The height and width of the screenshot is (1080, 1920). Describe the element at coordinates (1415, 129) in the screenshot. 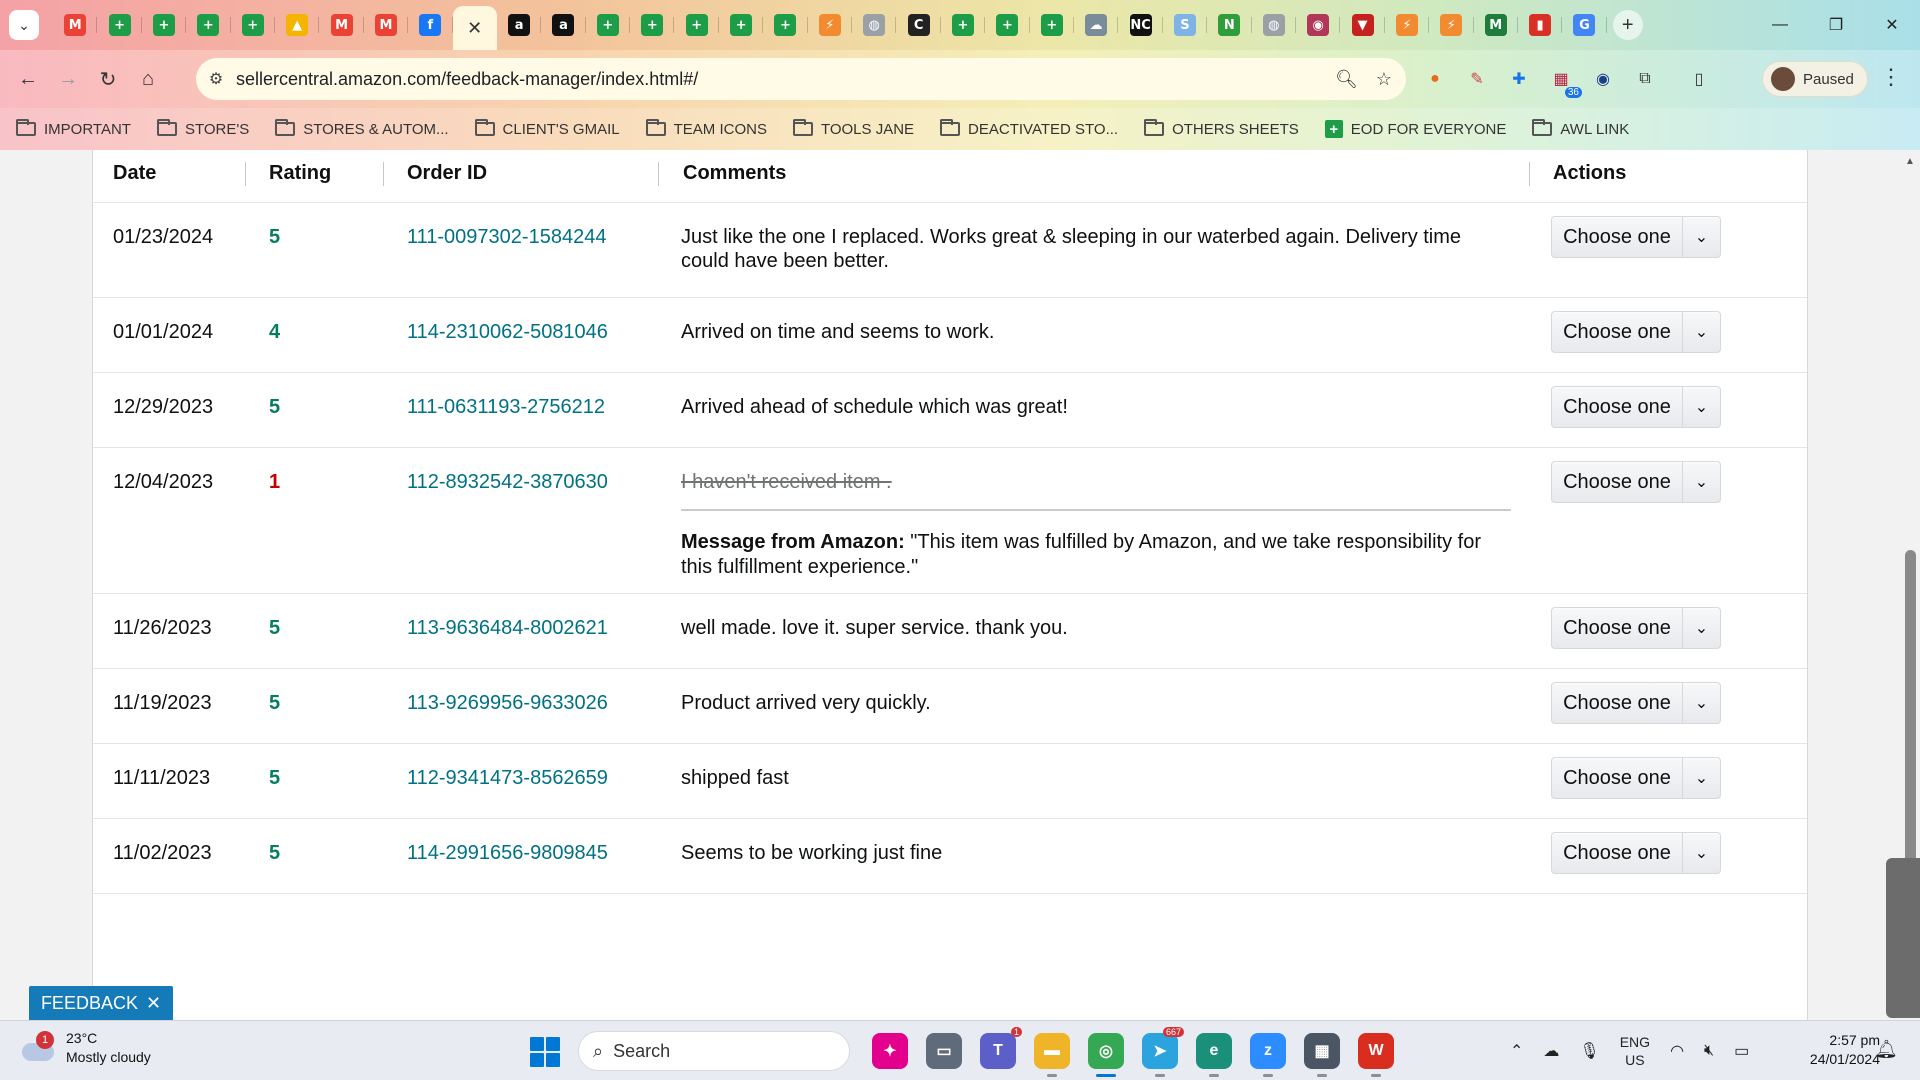

I see `bookmark-item: + EOD FOR EVERYONE` at that location.